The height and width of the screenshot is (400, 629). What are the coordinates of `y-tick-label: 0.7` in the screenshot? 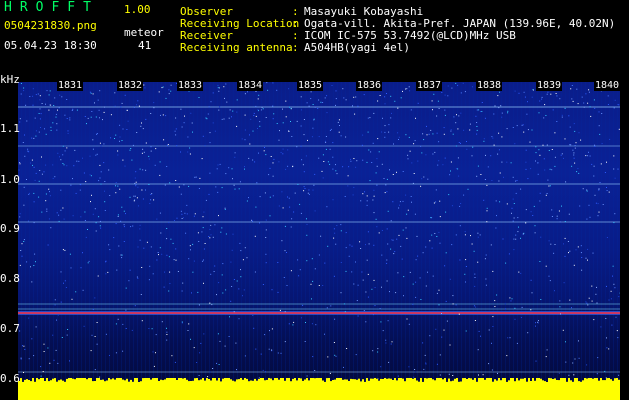 It's located at (10, 328).